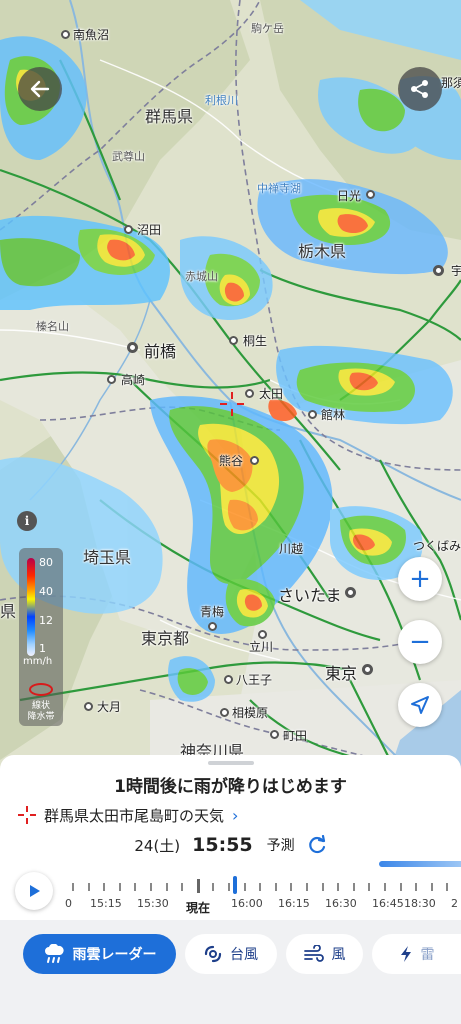  I want to click on tab-rain-radar: 雨雲レーダー, so click(99, 954).